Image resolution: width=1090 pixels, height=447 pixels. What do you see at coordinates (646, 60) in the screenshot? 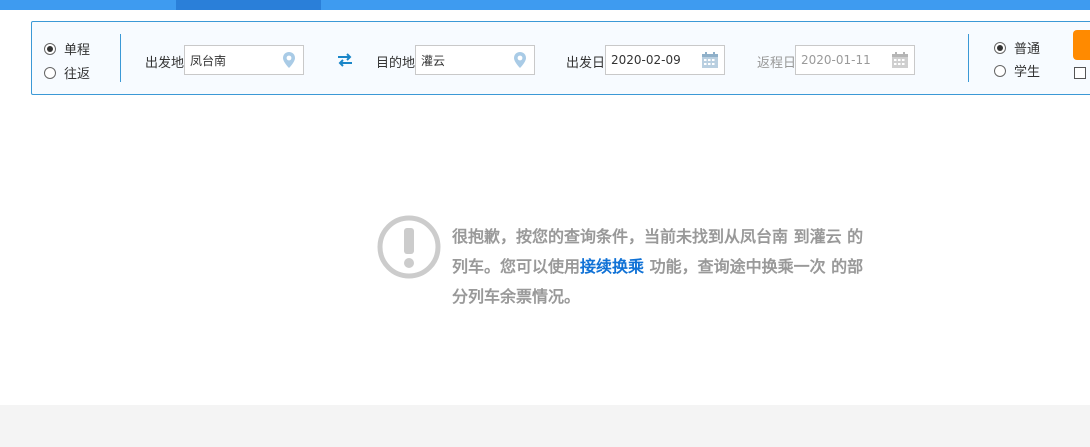
I see `depart-date-value: 2020-02-09` at bounding box center [646, 60].